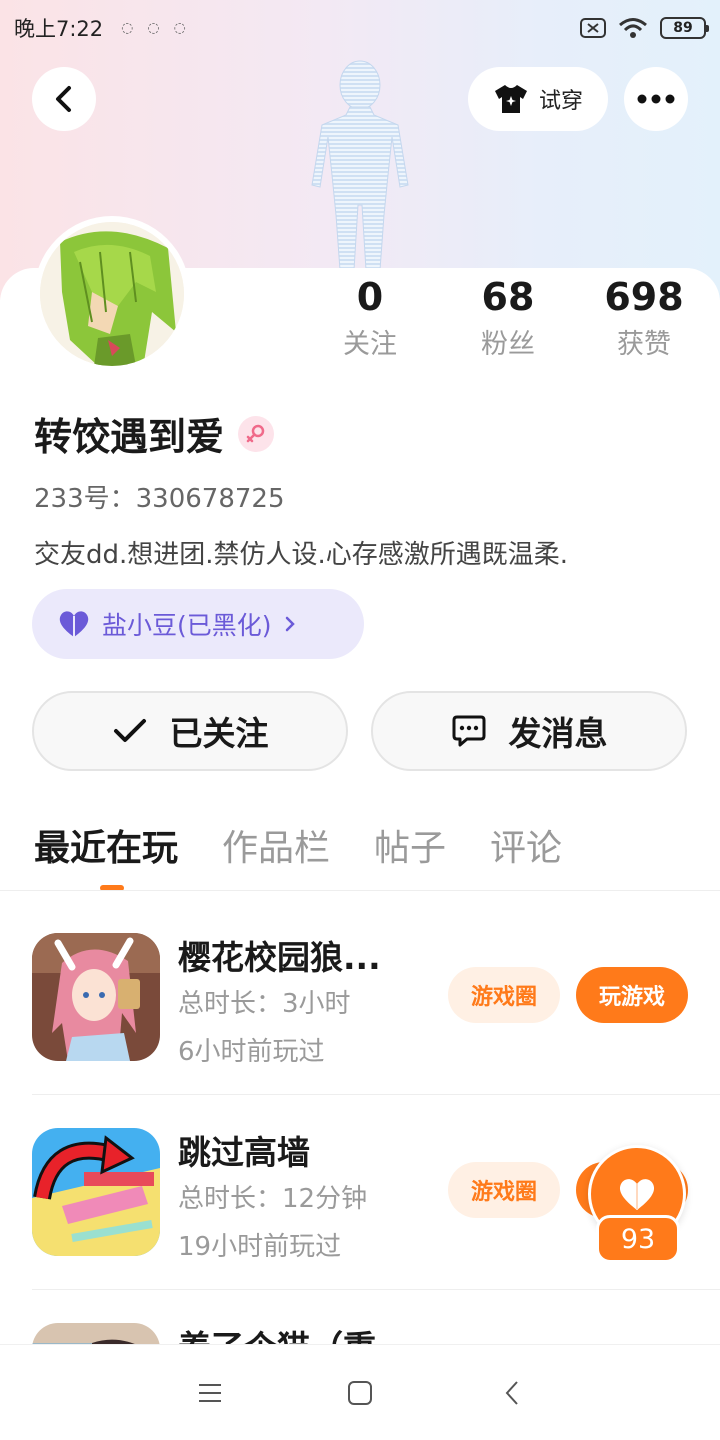  I want to click on tab-comments: 评论, so click(526, 849).